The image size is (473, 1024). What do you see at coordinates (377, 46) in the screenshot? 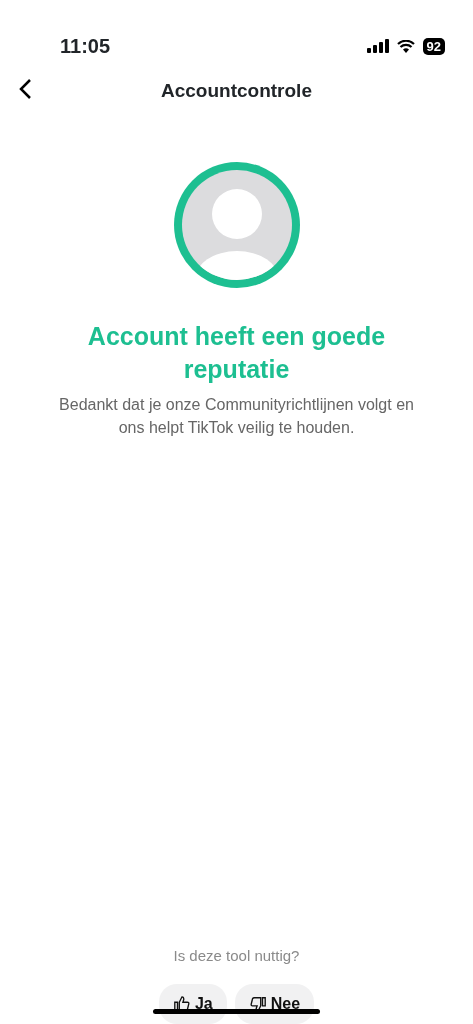
I see `signal-icon` at bounding box center [377, 46].